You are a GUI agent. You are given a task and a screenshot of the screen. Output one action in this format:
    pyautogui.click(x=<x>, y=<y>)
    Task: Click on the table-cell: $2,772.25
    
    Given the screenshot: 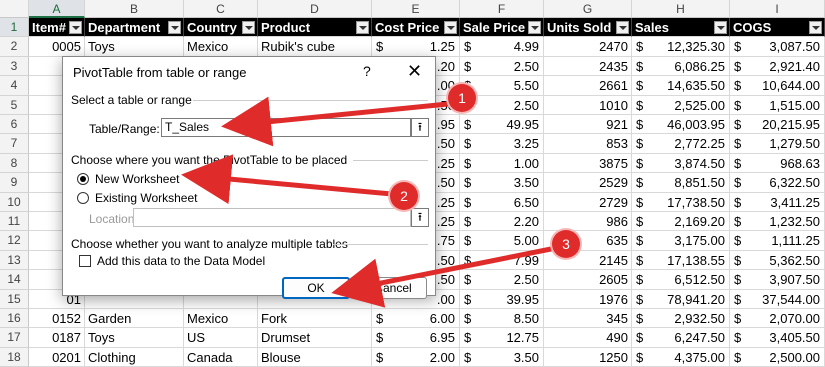 What is the action you would take?
    pyautogui.click(x=681, y=144)
    